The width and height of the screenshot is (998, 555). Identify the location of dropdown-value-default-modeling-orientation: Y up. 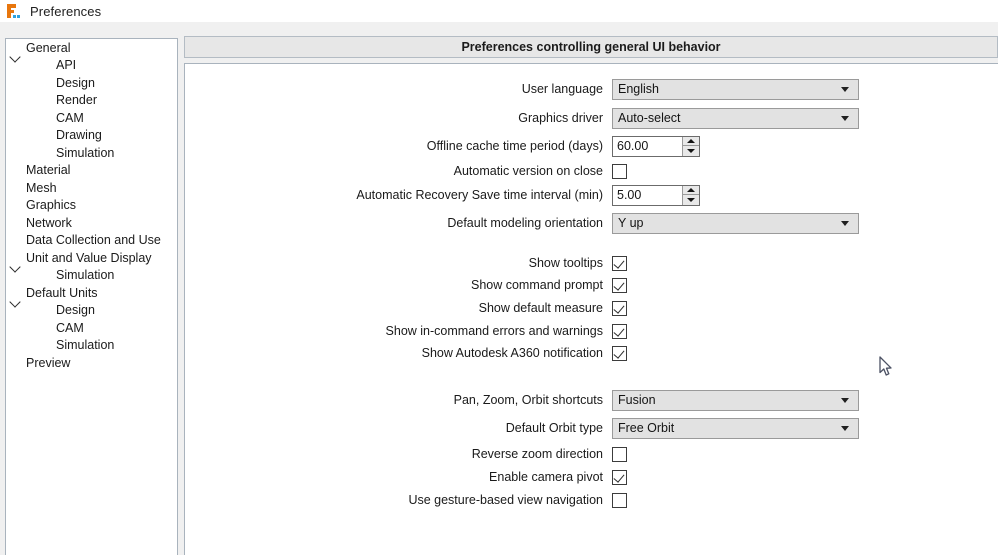
(631, 223).